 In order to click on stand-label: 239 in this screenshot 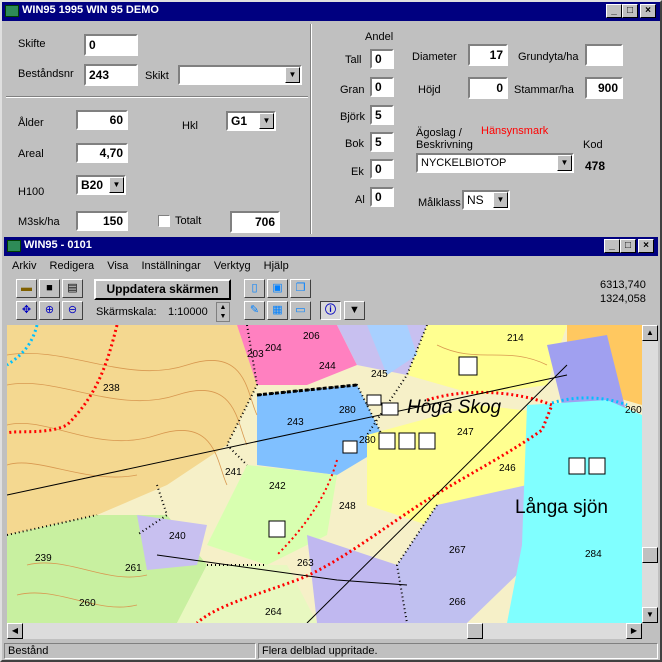, I will do `click(43, 558)`.